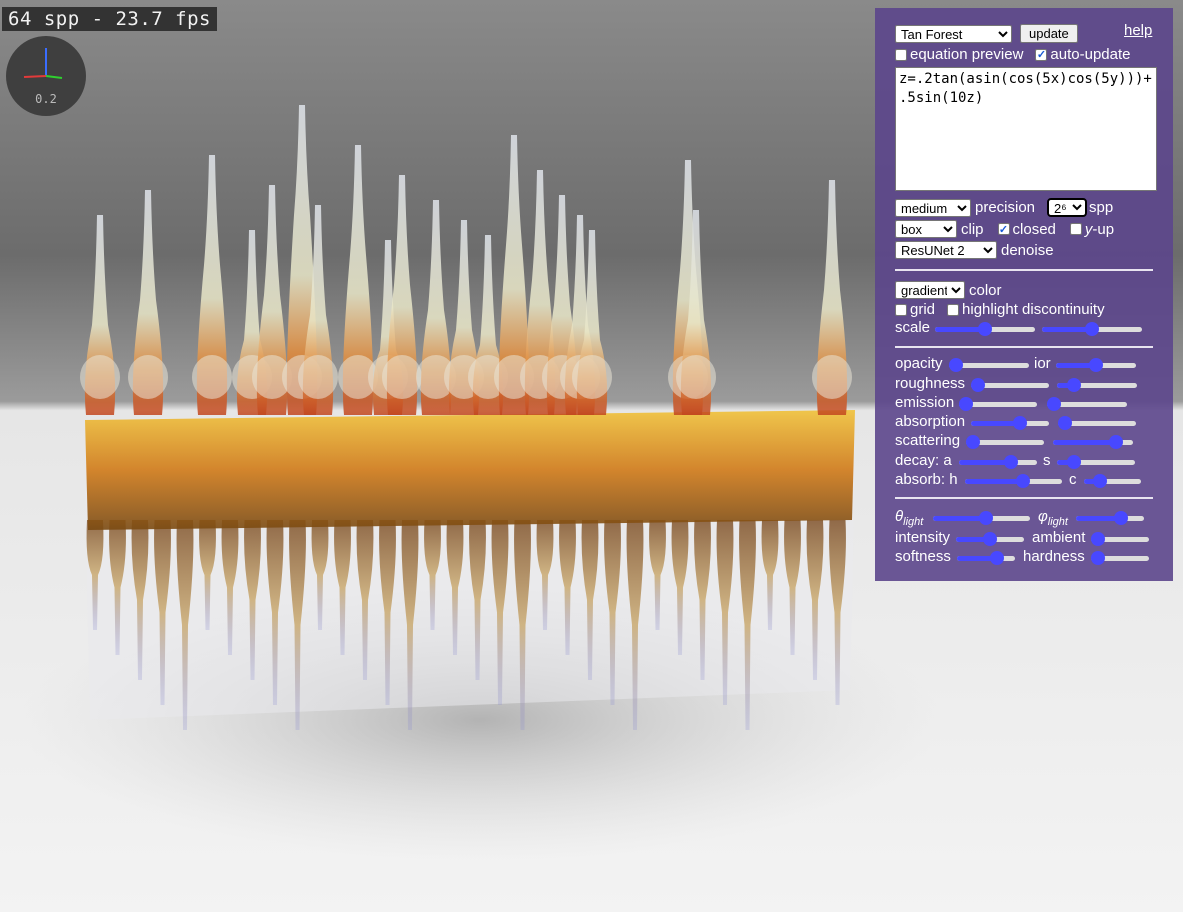  What do you see at coordinates (899, 516) in the screenshot?
I see `theta-symbol: θ` at bounding box center [899, 516].